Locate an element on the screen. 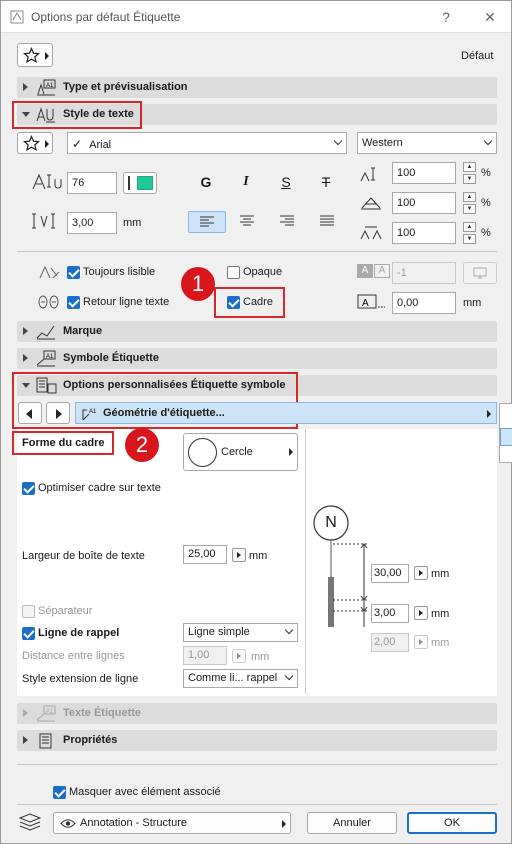 The width and height of the screenshot is (512, 844). popup-menu-edge is located at coordinates (505, 433).